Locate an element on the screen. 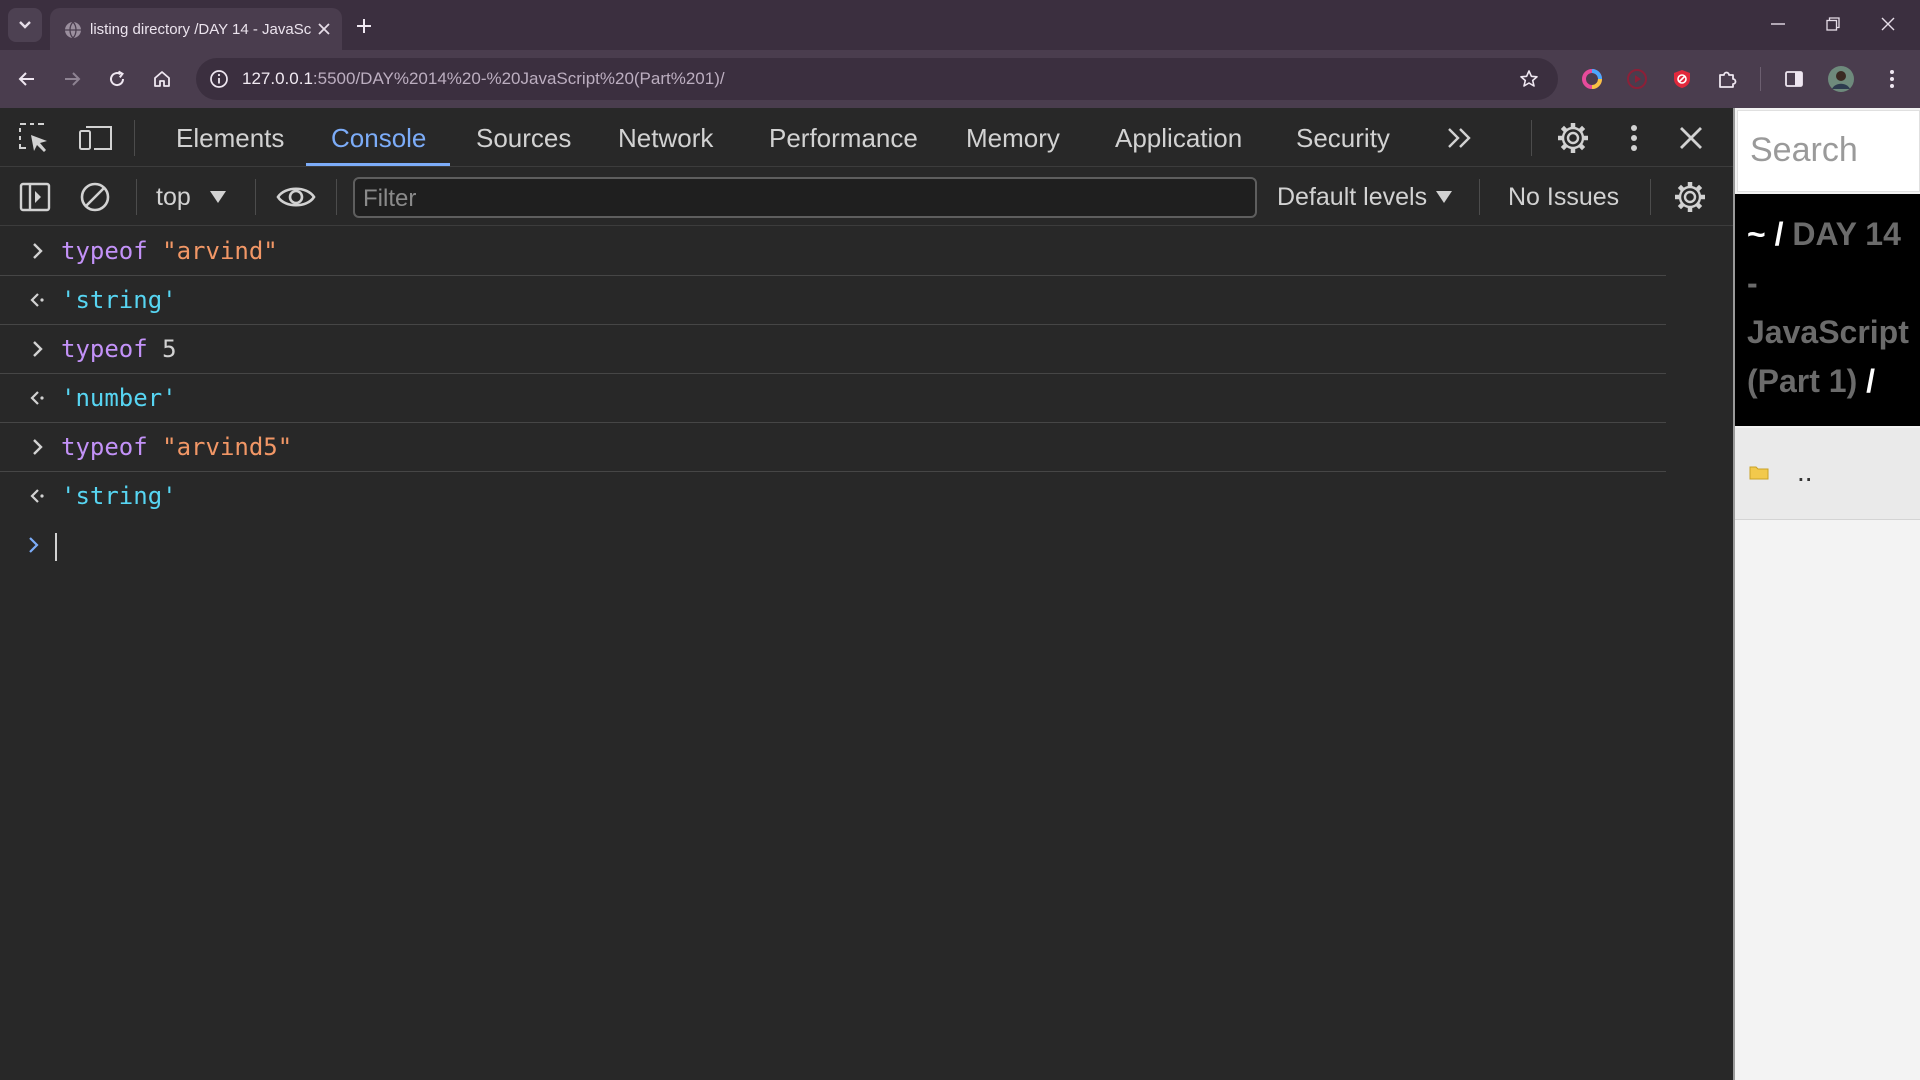 This screenshot has width=1920, height=1080. page-search-box: Search is located at coordinates (1828, 151).